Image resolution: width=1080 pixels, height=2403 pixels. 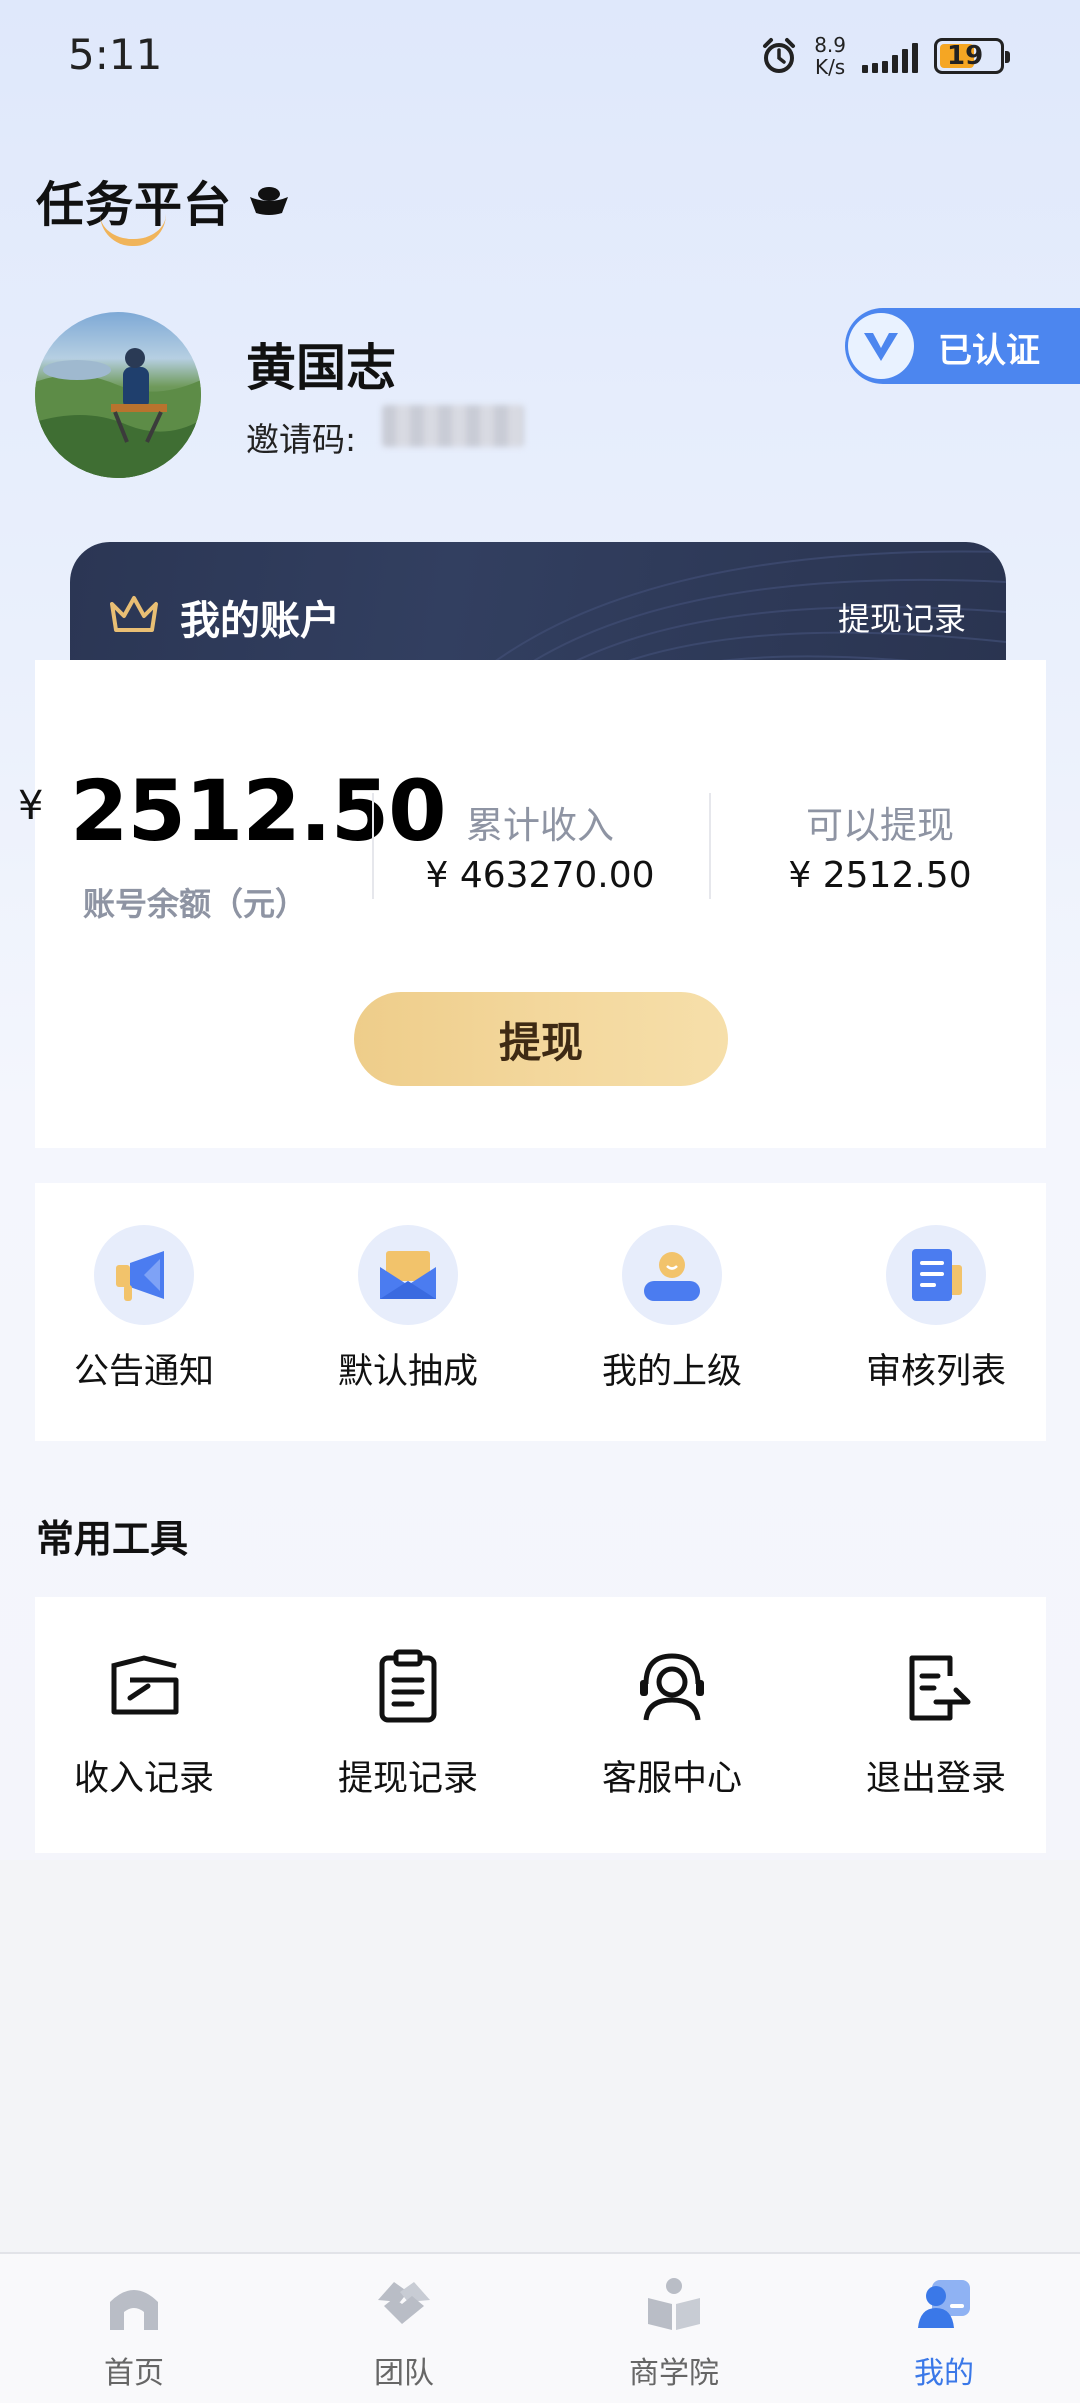 I want to click on withdrawable-value: ¥ 2512.50, so click(x=880, y=875).